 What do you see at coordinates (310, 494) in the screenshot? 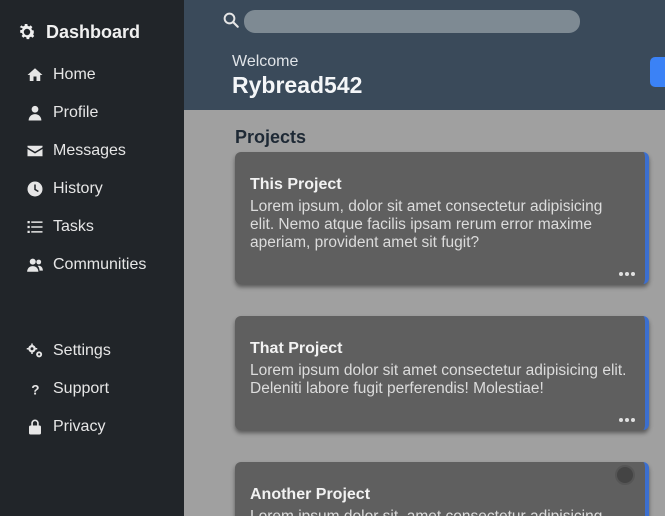
I see `project-title: Another Project` at bounding box center [310, 494].